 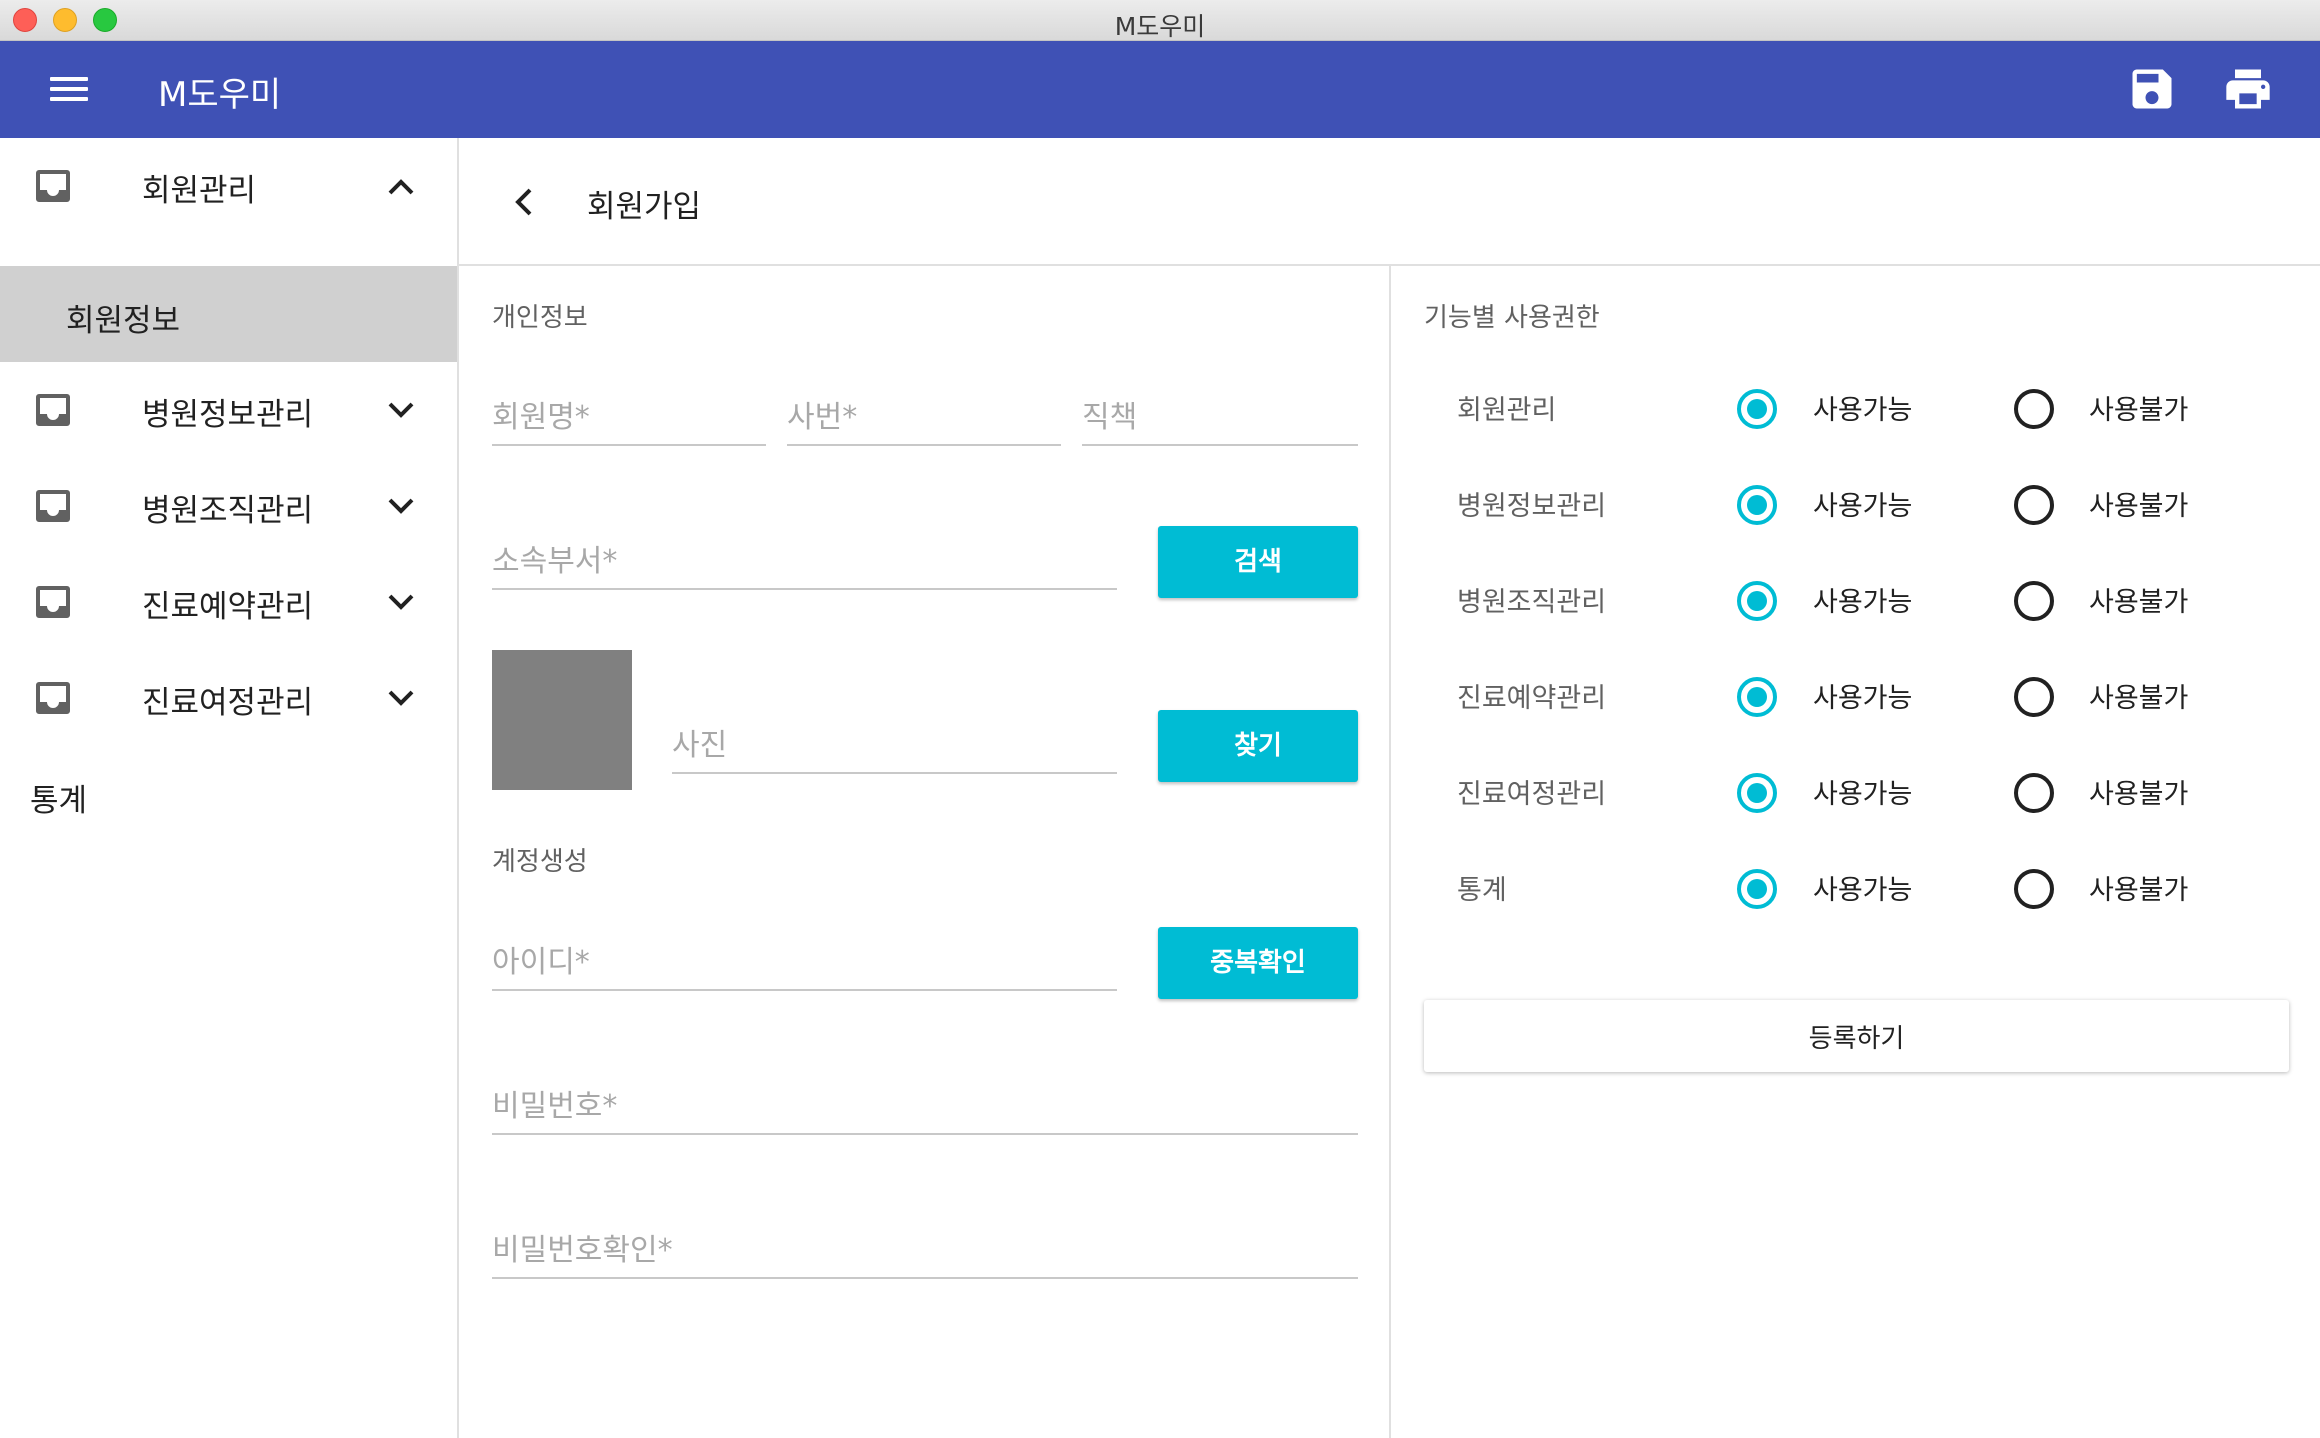 I want to click on photo-find-button: 찾기, so click(x=1258, y=746).